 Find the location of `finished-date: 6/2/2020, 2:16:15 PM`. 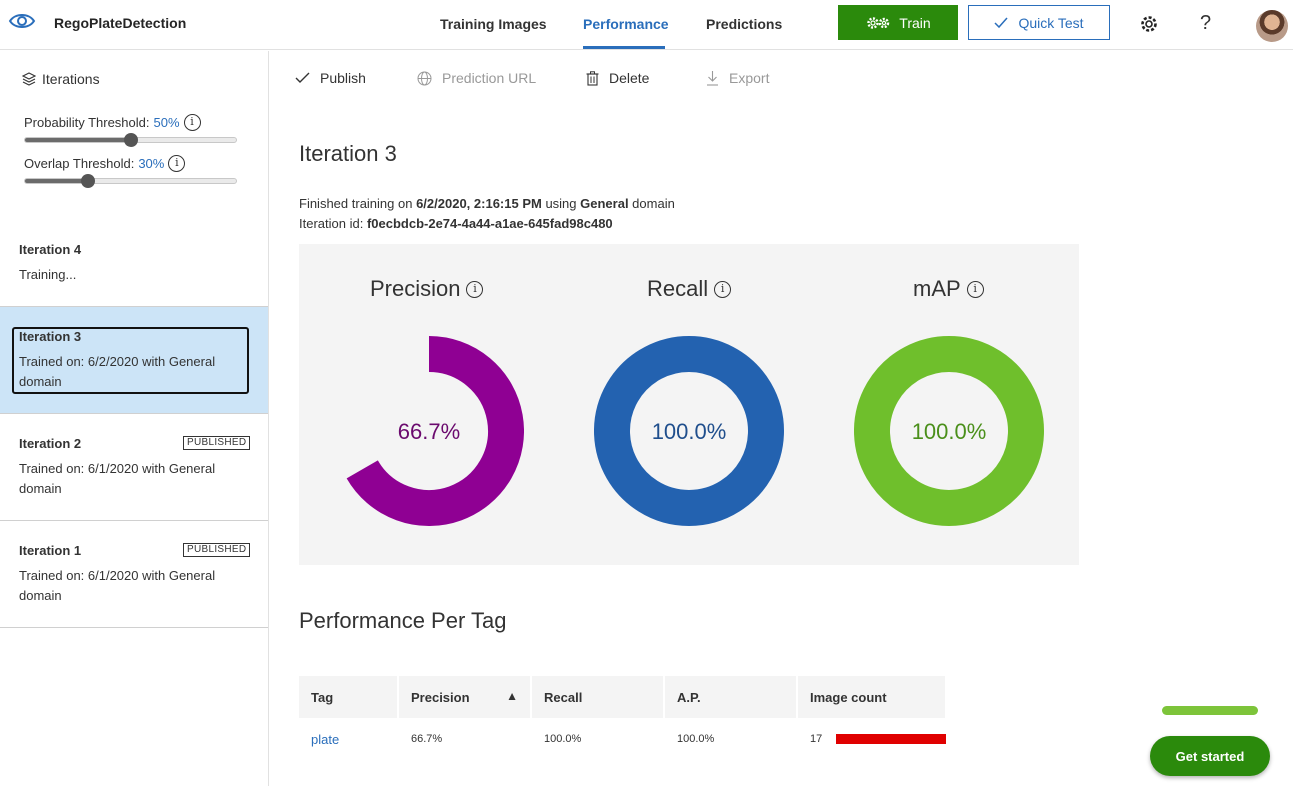

finished-date: 6/2/2020, 2:16:15 PM is located at coordinates (479, 203).